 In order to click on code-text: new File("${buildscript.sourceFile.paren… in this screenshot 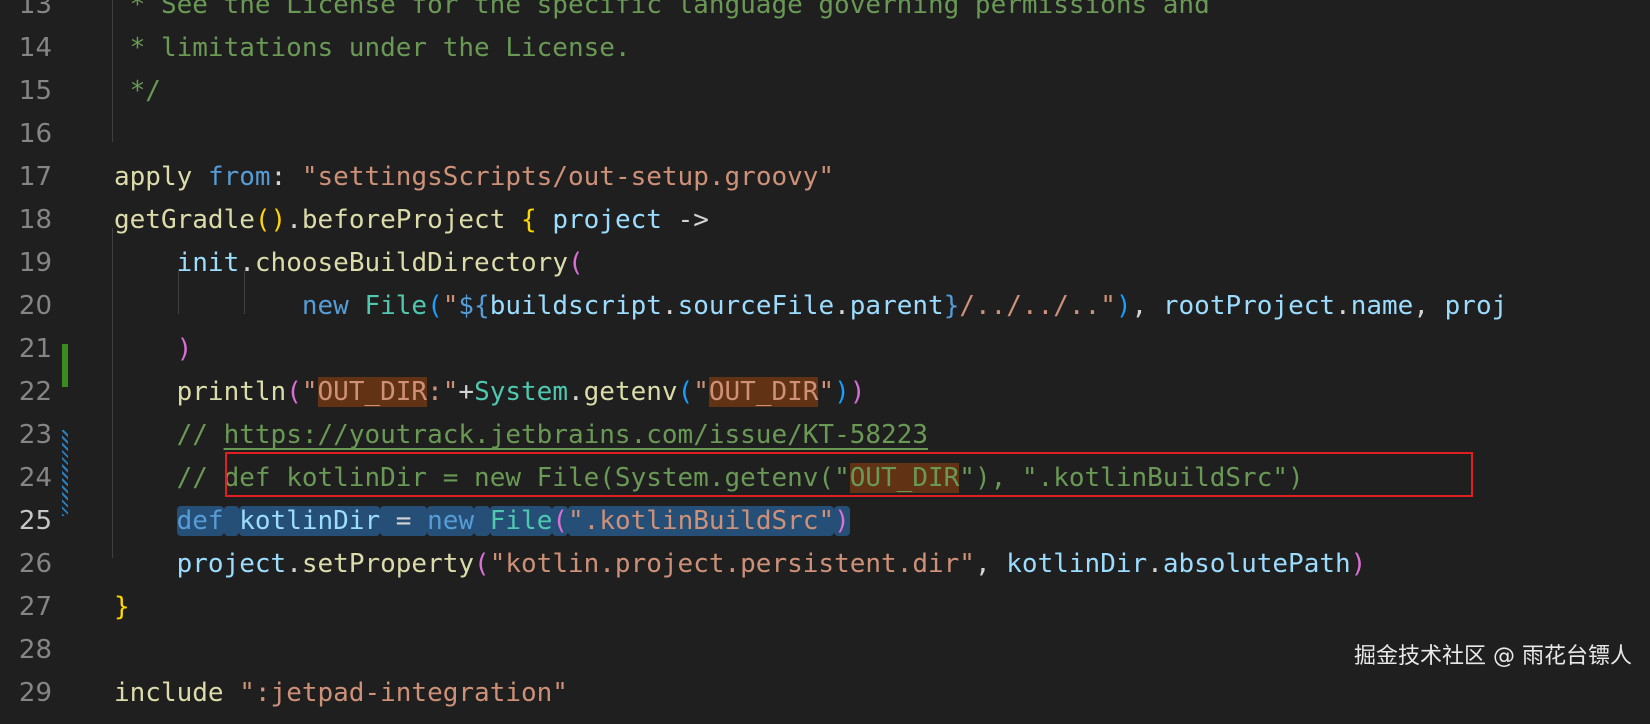, I will do `click(904, 306)`.